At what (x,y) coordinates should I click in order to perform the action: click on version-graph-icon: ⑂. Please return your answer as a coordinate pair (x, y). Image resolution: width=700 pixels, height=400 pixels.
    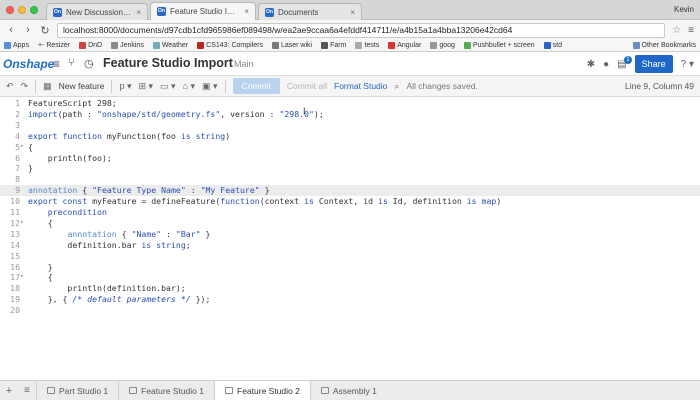
    Looking at the image, I should click on (71, 63).